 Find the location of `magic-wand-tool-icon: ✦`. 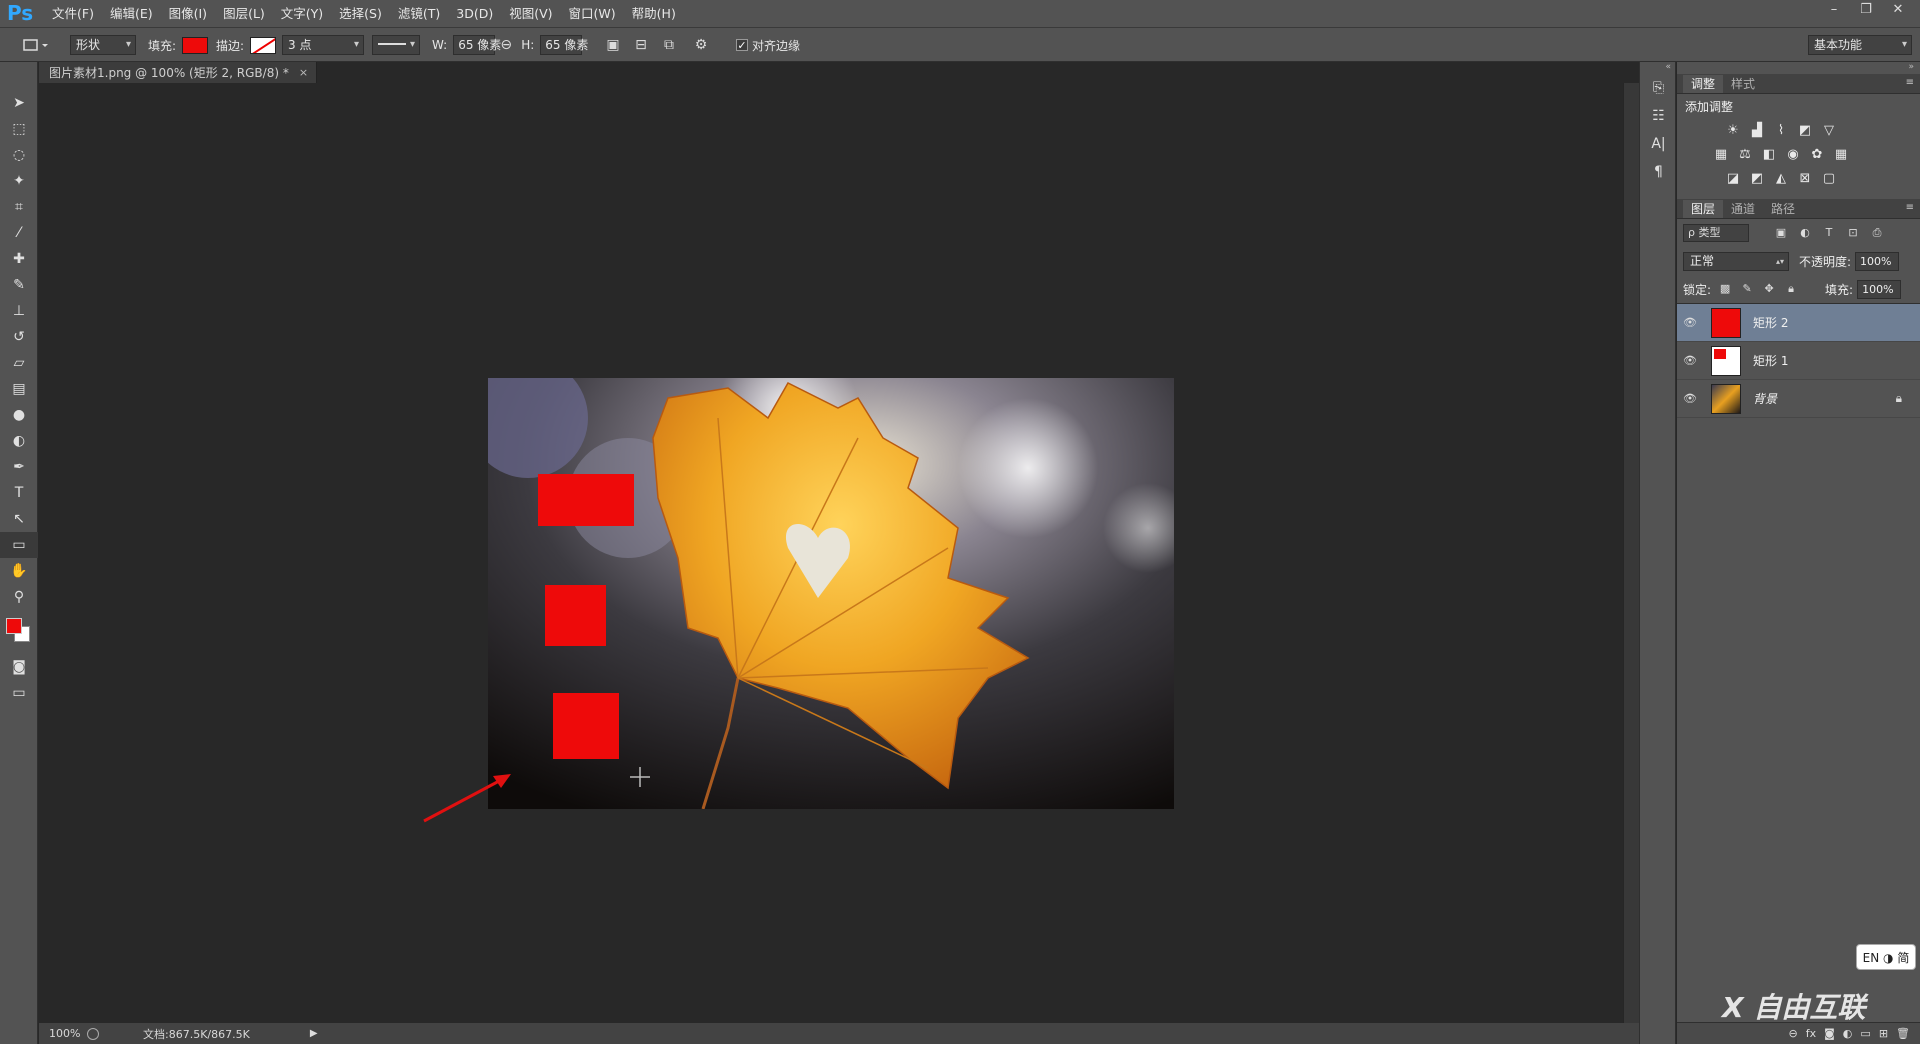

magic-wand-tool-icon: ✦ is located at coordinates (19, 181).